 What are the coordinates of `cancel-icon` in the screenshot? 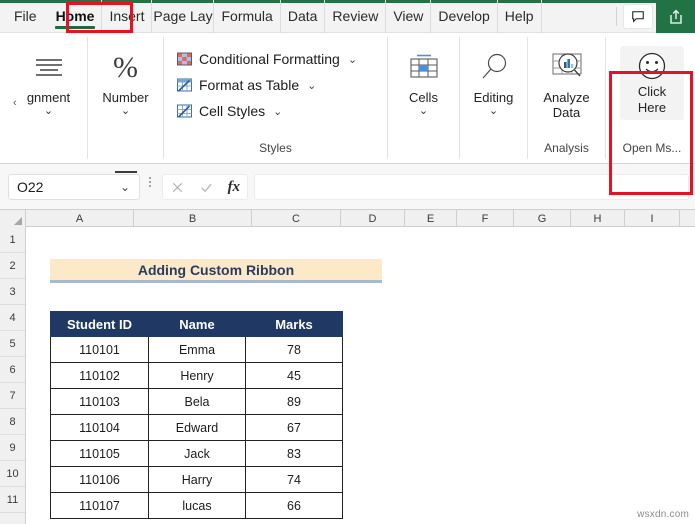 It's located at (177, 187).